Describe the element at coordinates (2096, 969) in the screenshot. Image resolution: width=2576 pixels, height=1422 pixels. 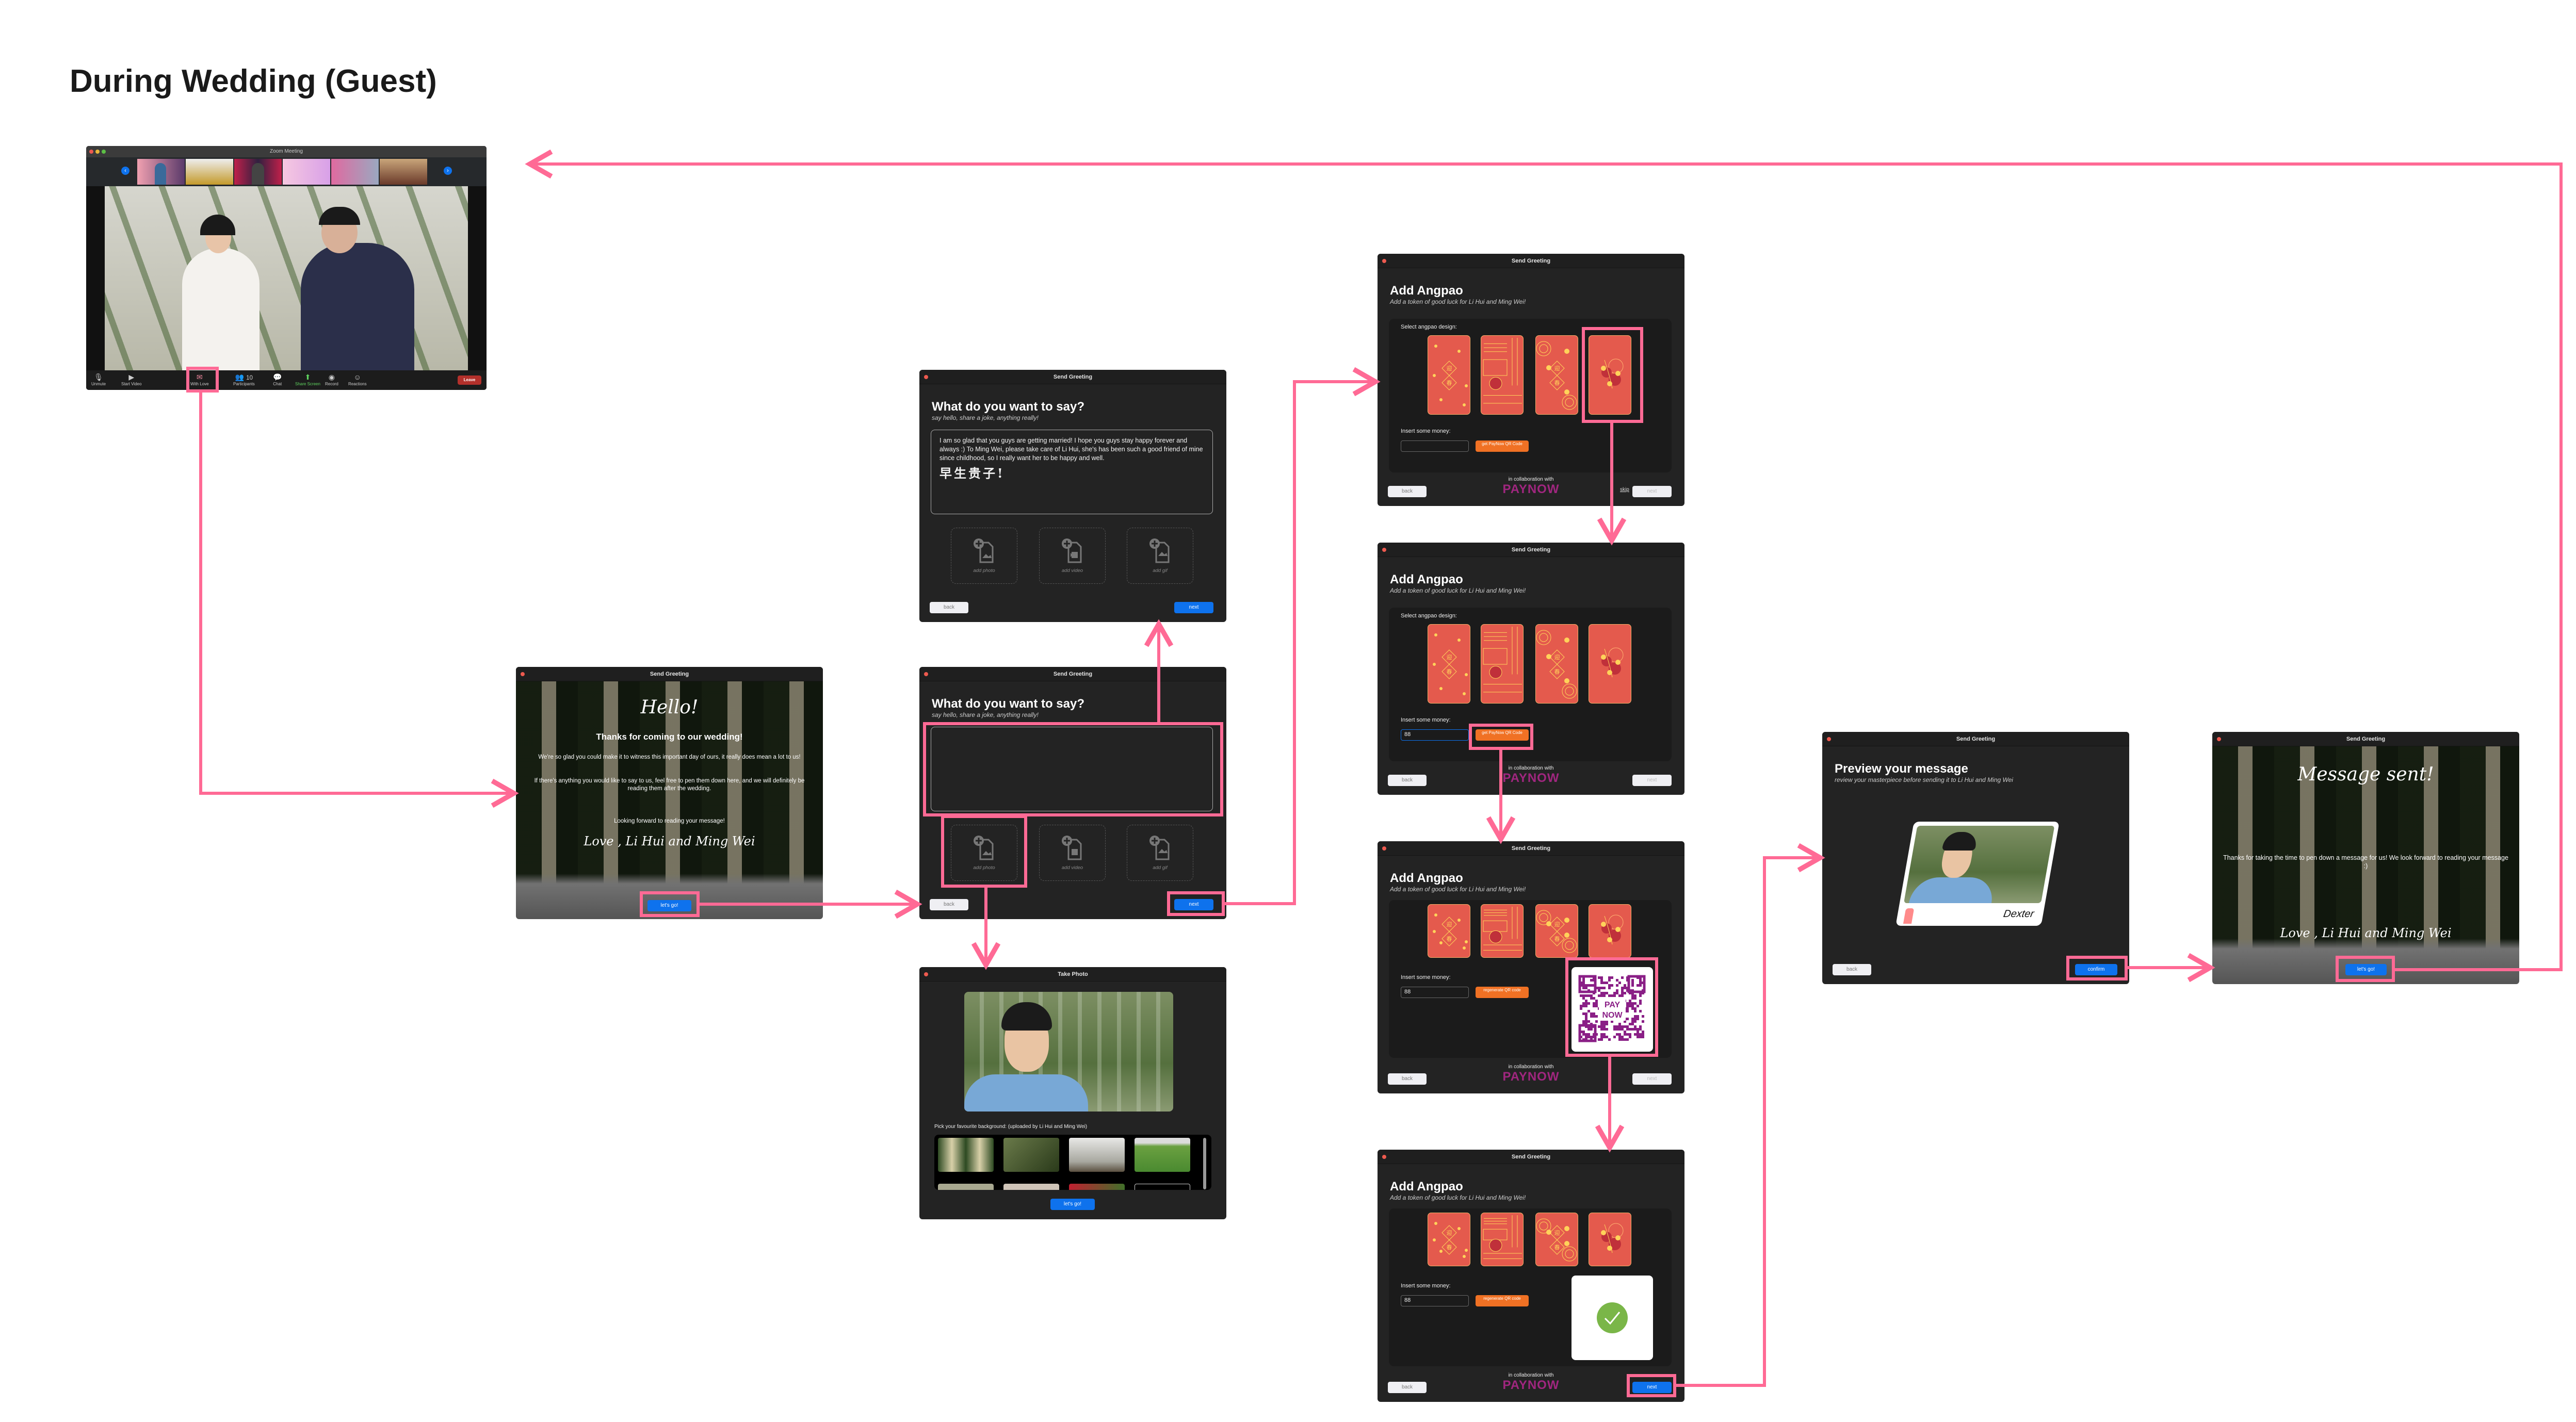
I see `confirm-button: confirm` at that location.